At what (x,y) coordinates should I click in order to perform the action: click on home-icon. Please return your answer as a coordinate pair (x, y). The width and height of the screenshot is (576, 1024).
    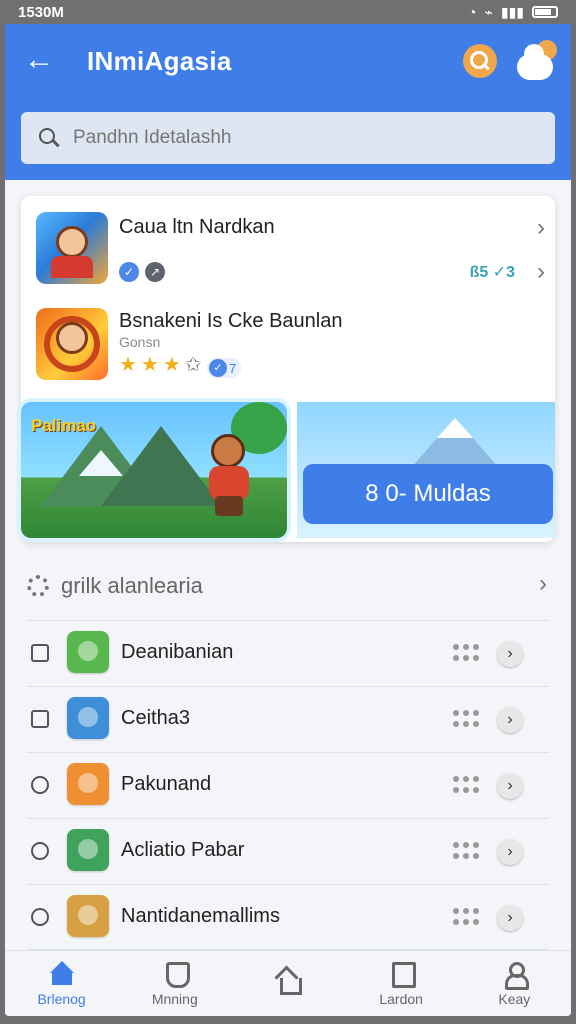
    Looking at the image, I should click on (61, 972).